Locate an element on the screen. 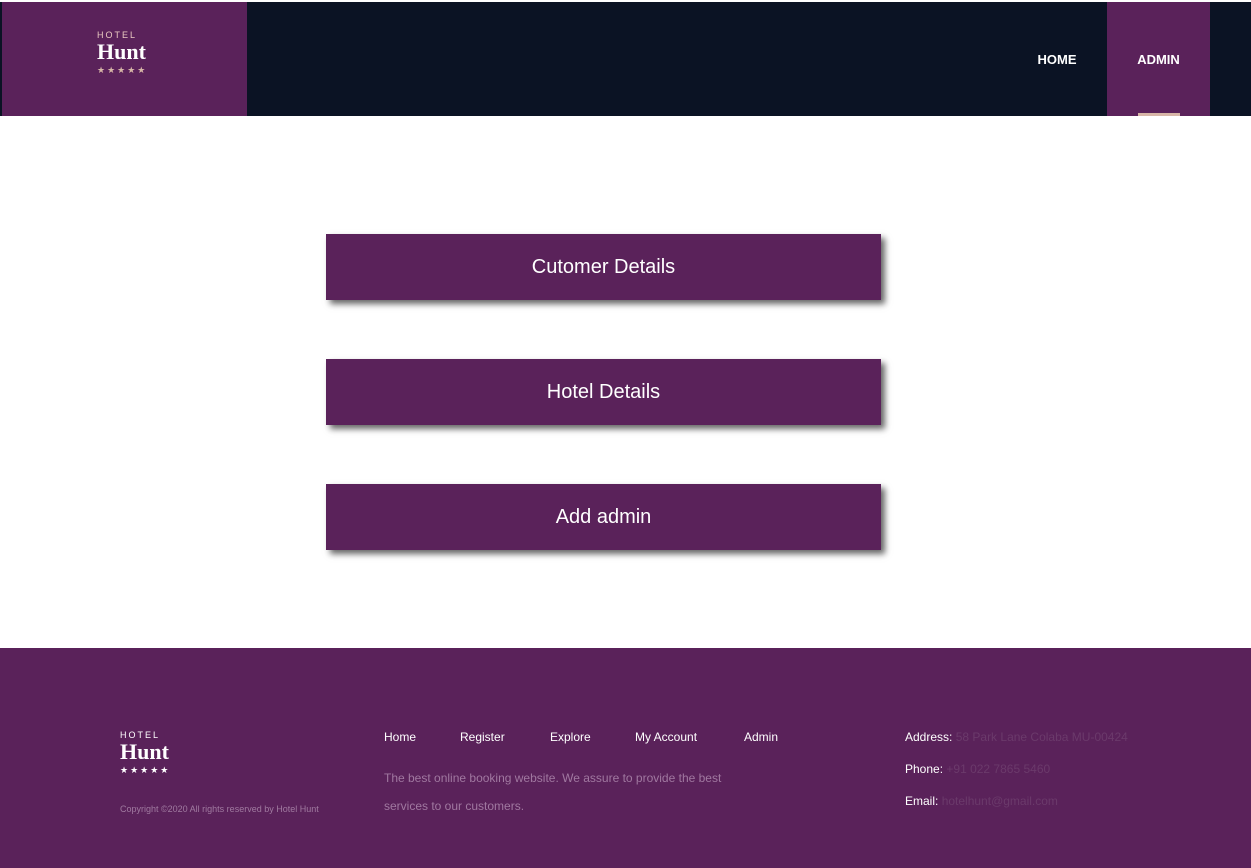  footer-logo: HOTEL Hunt ★★★★★ is located at coordinates (155, 753).